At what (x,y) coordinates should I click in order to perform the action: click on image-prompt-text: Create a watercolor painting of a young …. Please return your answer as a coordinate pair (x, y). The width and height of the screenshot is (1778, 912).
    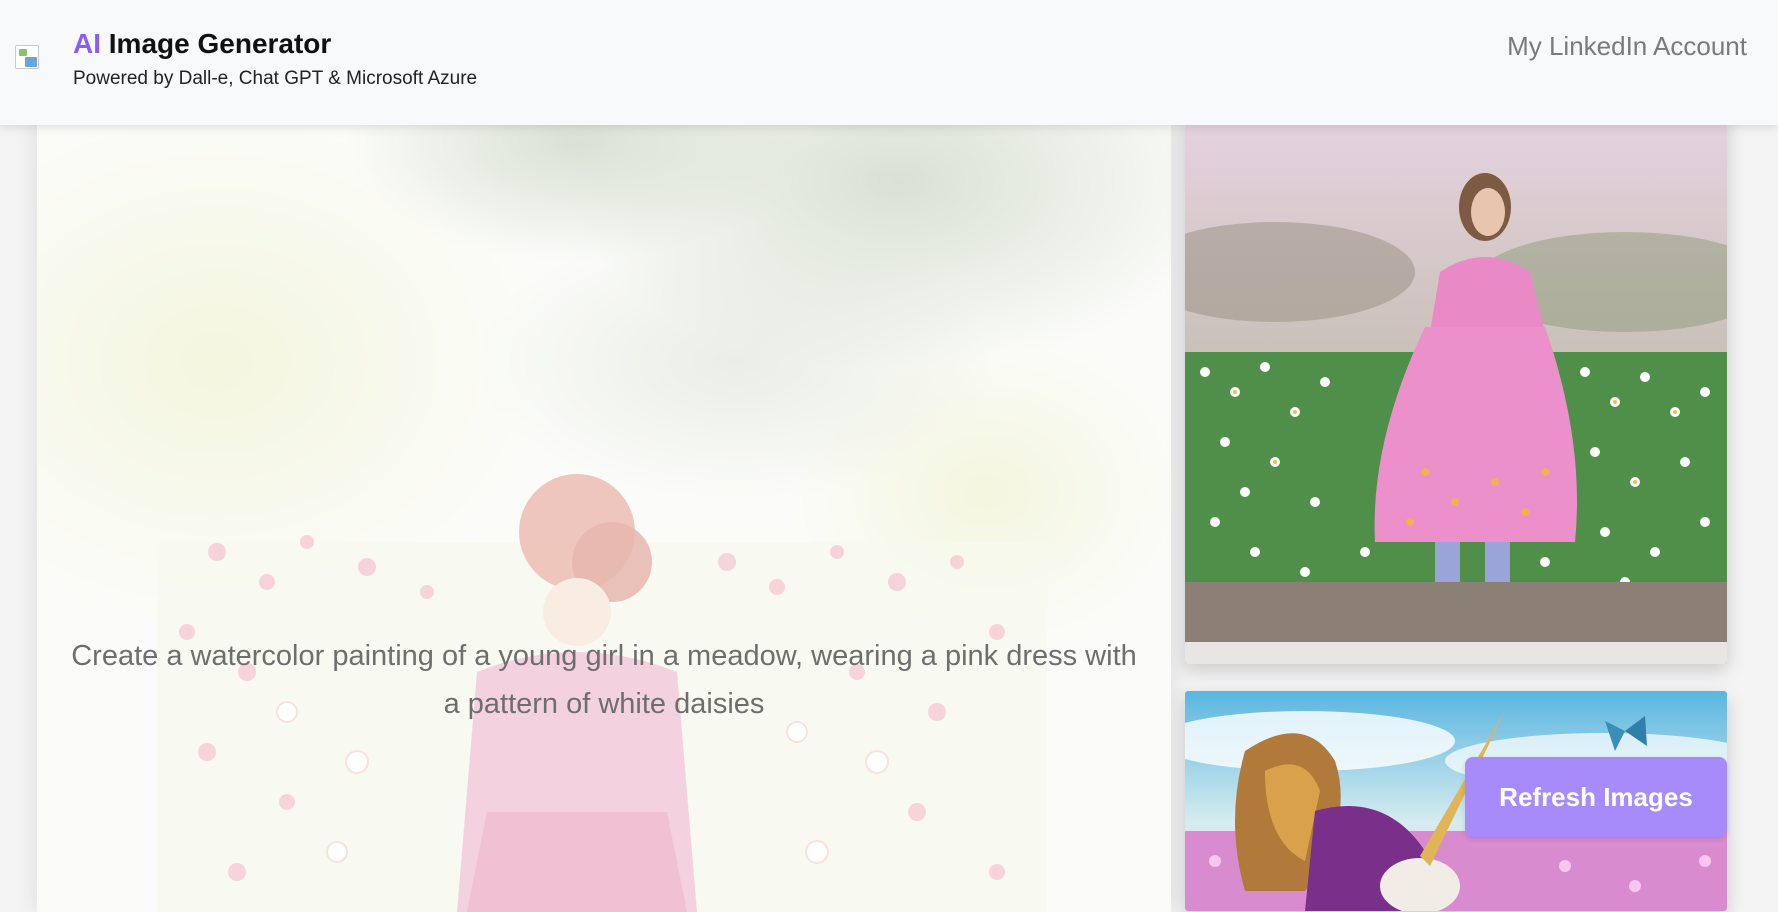
    Looking at the image, I should click on (604, 680).